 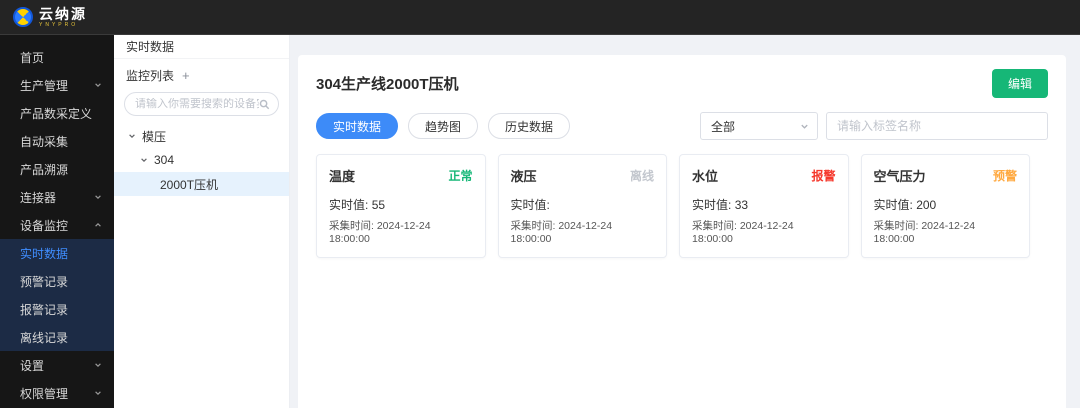 What do you see at coordinates (201, 184) in the screenshot?
I see `tree-node-device-selected: 2000T压机` at bounding box center [201, 184].